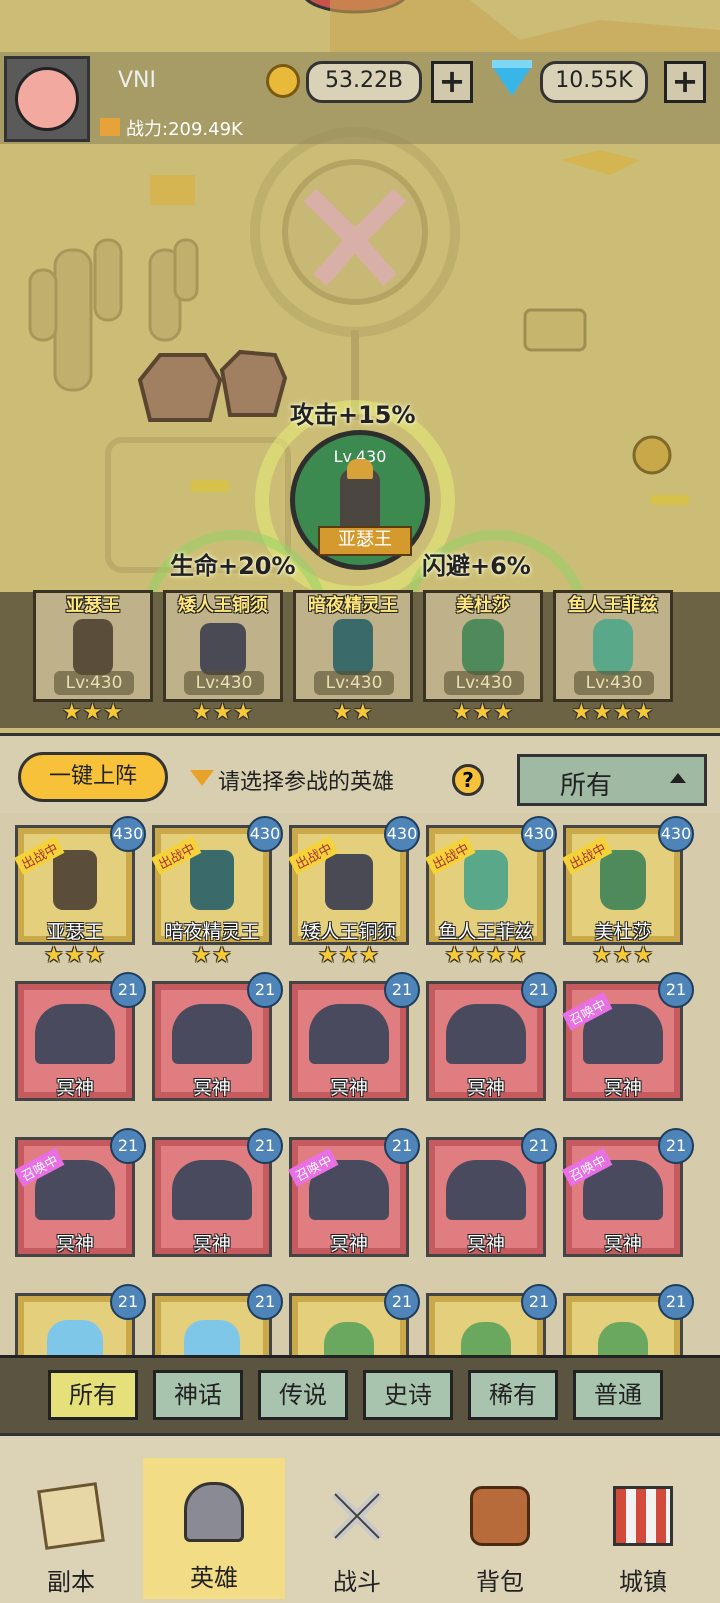  Describe the element at coordinates (93, 646) in the screenshot. I see `team-slot-1: 亚瑟王 Lv:430` at that location.